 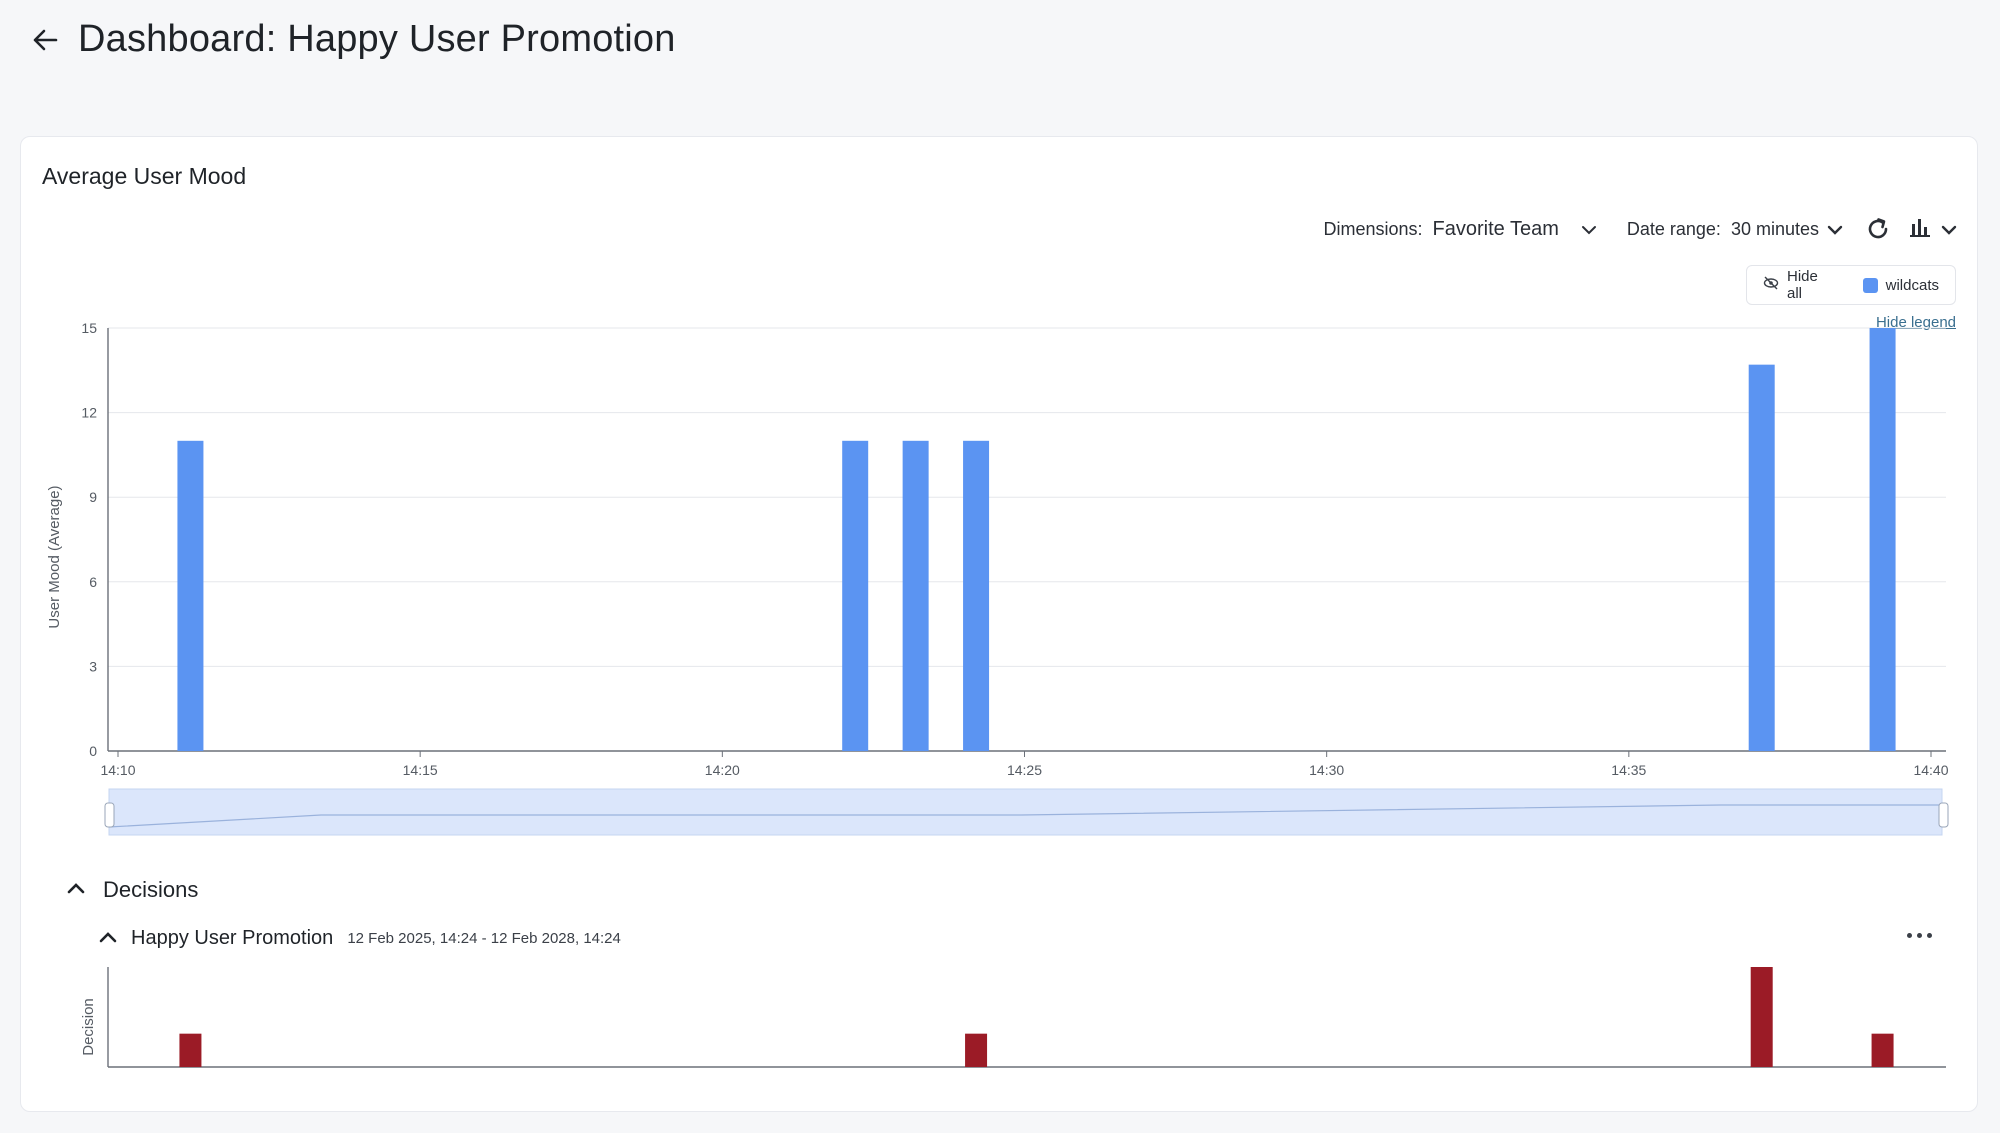 I want to click on refresh-icon, so click(x=1878, y=229).